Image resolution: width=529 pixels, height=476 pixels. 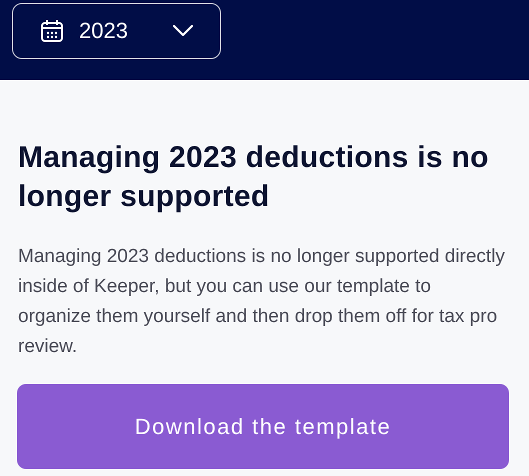 I want to click on calendar-icon, so click(x=52, y=31).